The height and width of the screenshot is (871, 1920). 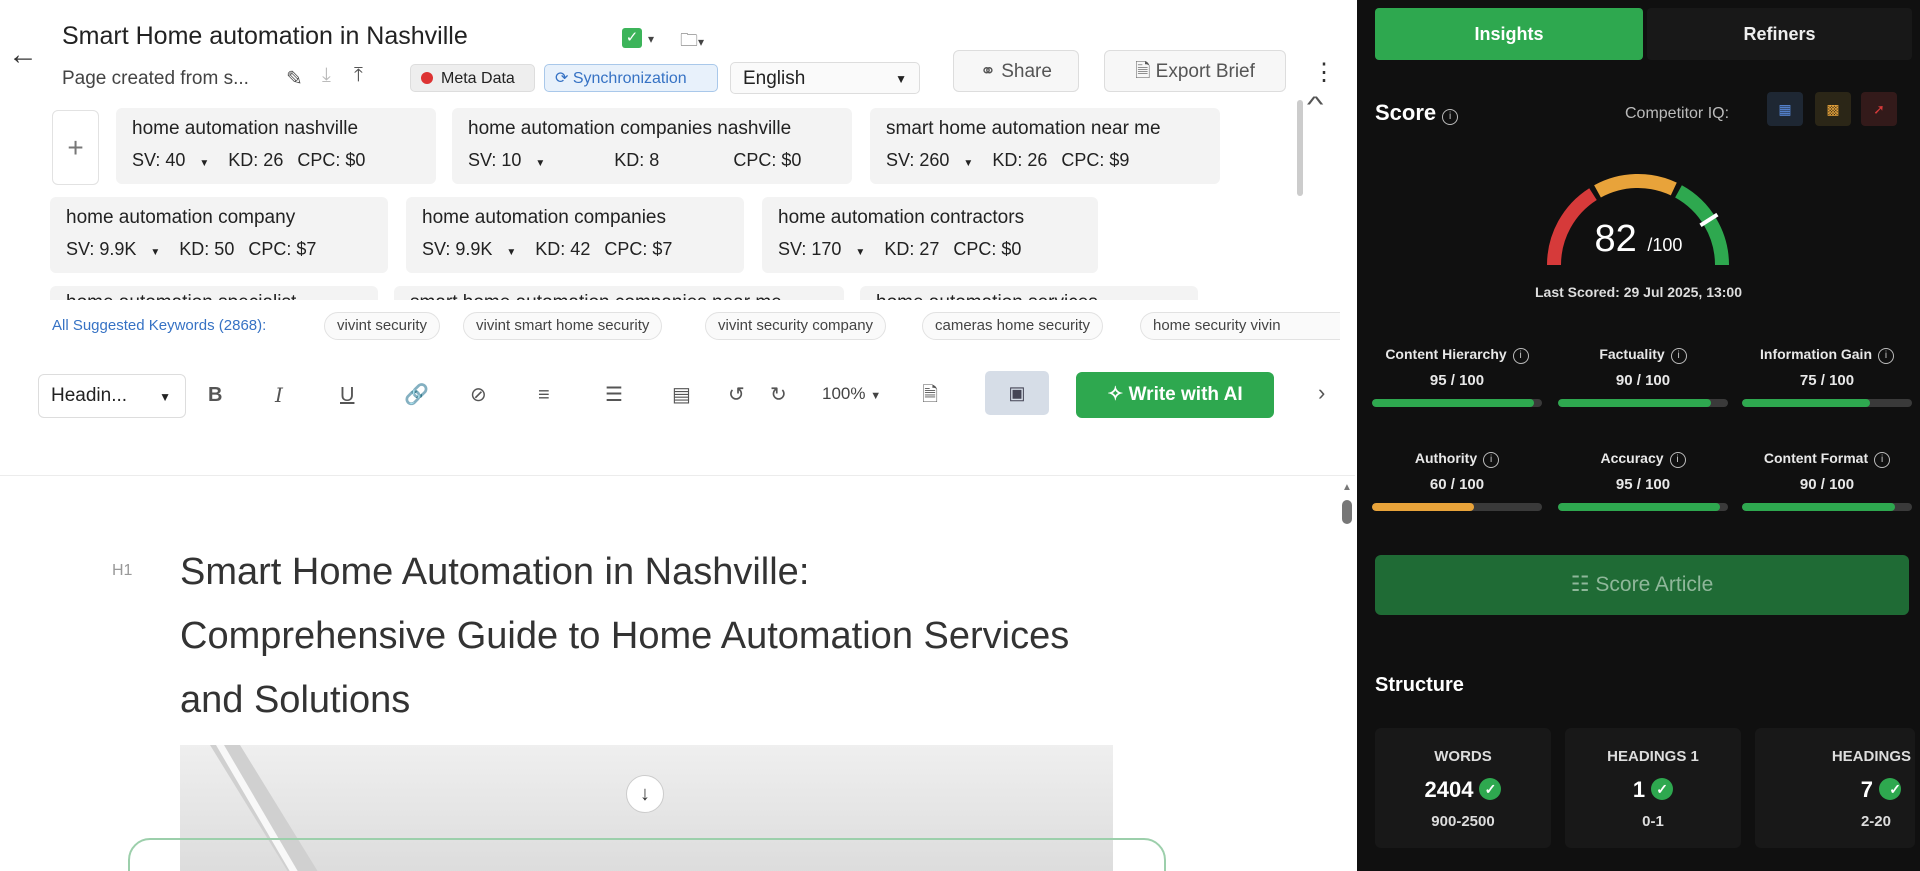 What do you see at coordinates (930, 395) in the screenshot?
I see `file-icon: 🗎` at bounding box center [930, 395].